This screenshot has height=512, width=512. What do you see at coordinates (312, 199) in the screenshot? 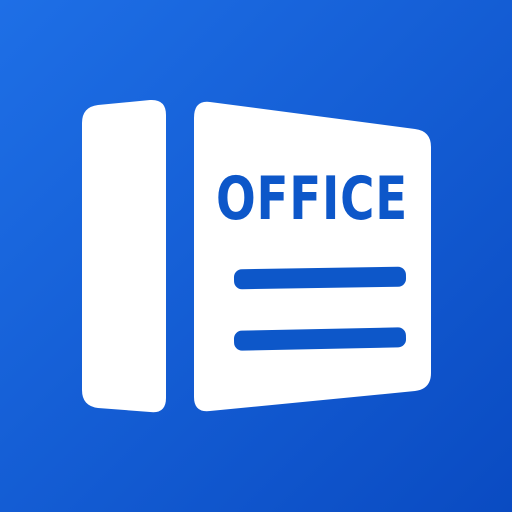
I see `office-label: OFFICE` at bounding box center [312, 199].